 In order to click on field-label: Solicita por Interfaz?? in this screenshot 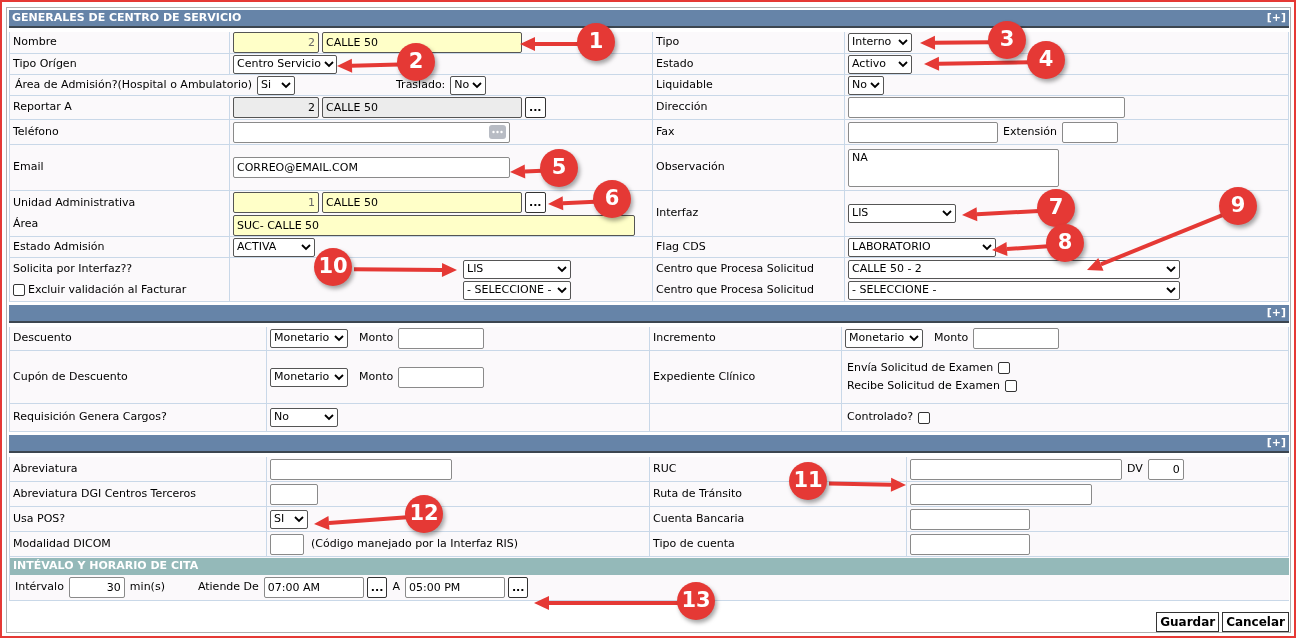, I will do `click(73, 268)`.